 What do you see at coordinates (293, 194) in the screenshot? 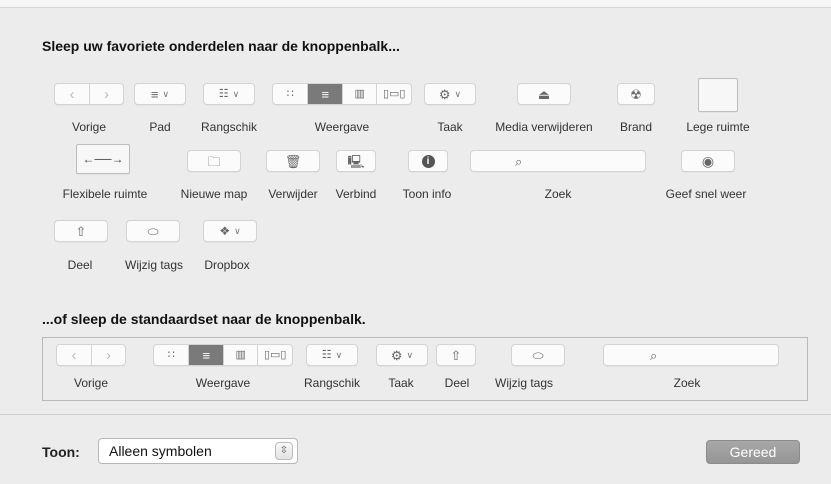
I see `delete-label: Verwijder` at bounding box center [293, 194].